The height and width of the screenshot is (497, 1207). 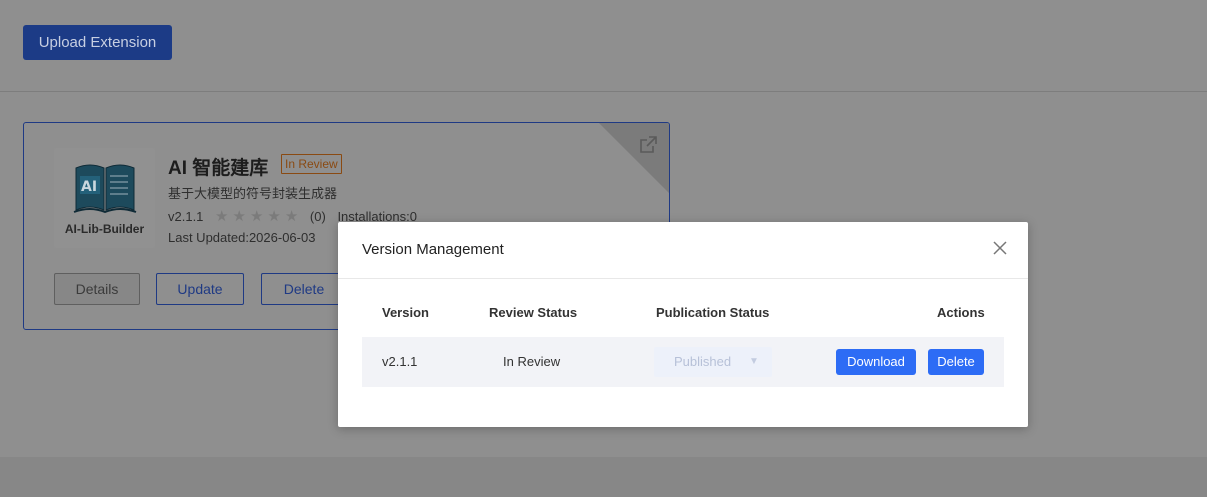 I want to click on chevron-down-icon: ▼, so click(x=754, y=361).